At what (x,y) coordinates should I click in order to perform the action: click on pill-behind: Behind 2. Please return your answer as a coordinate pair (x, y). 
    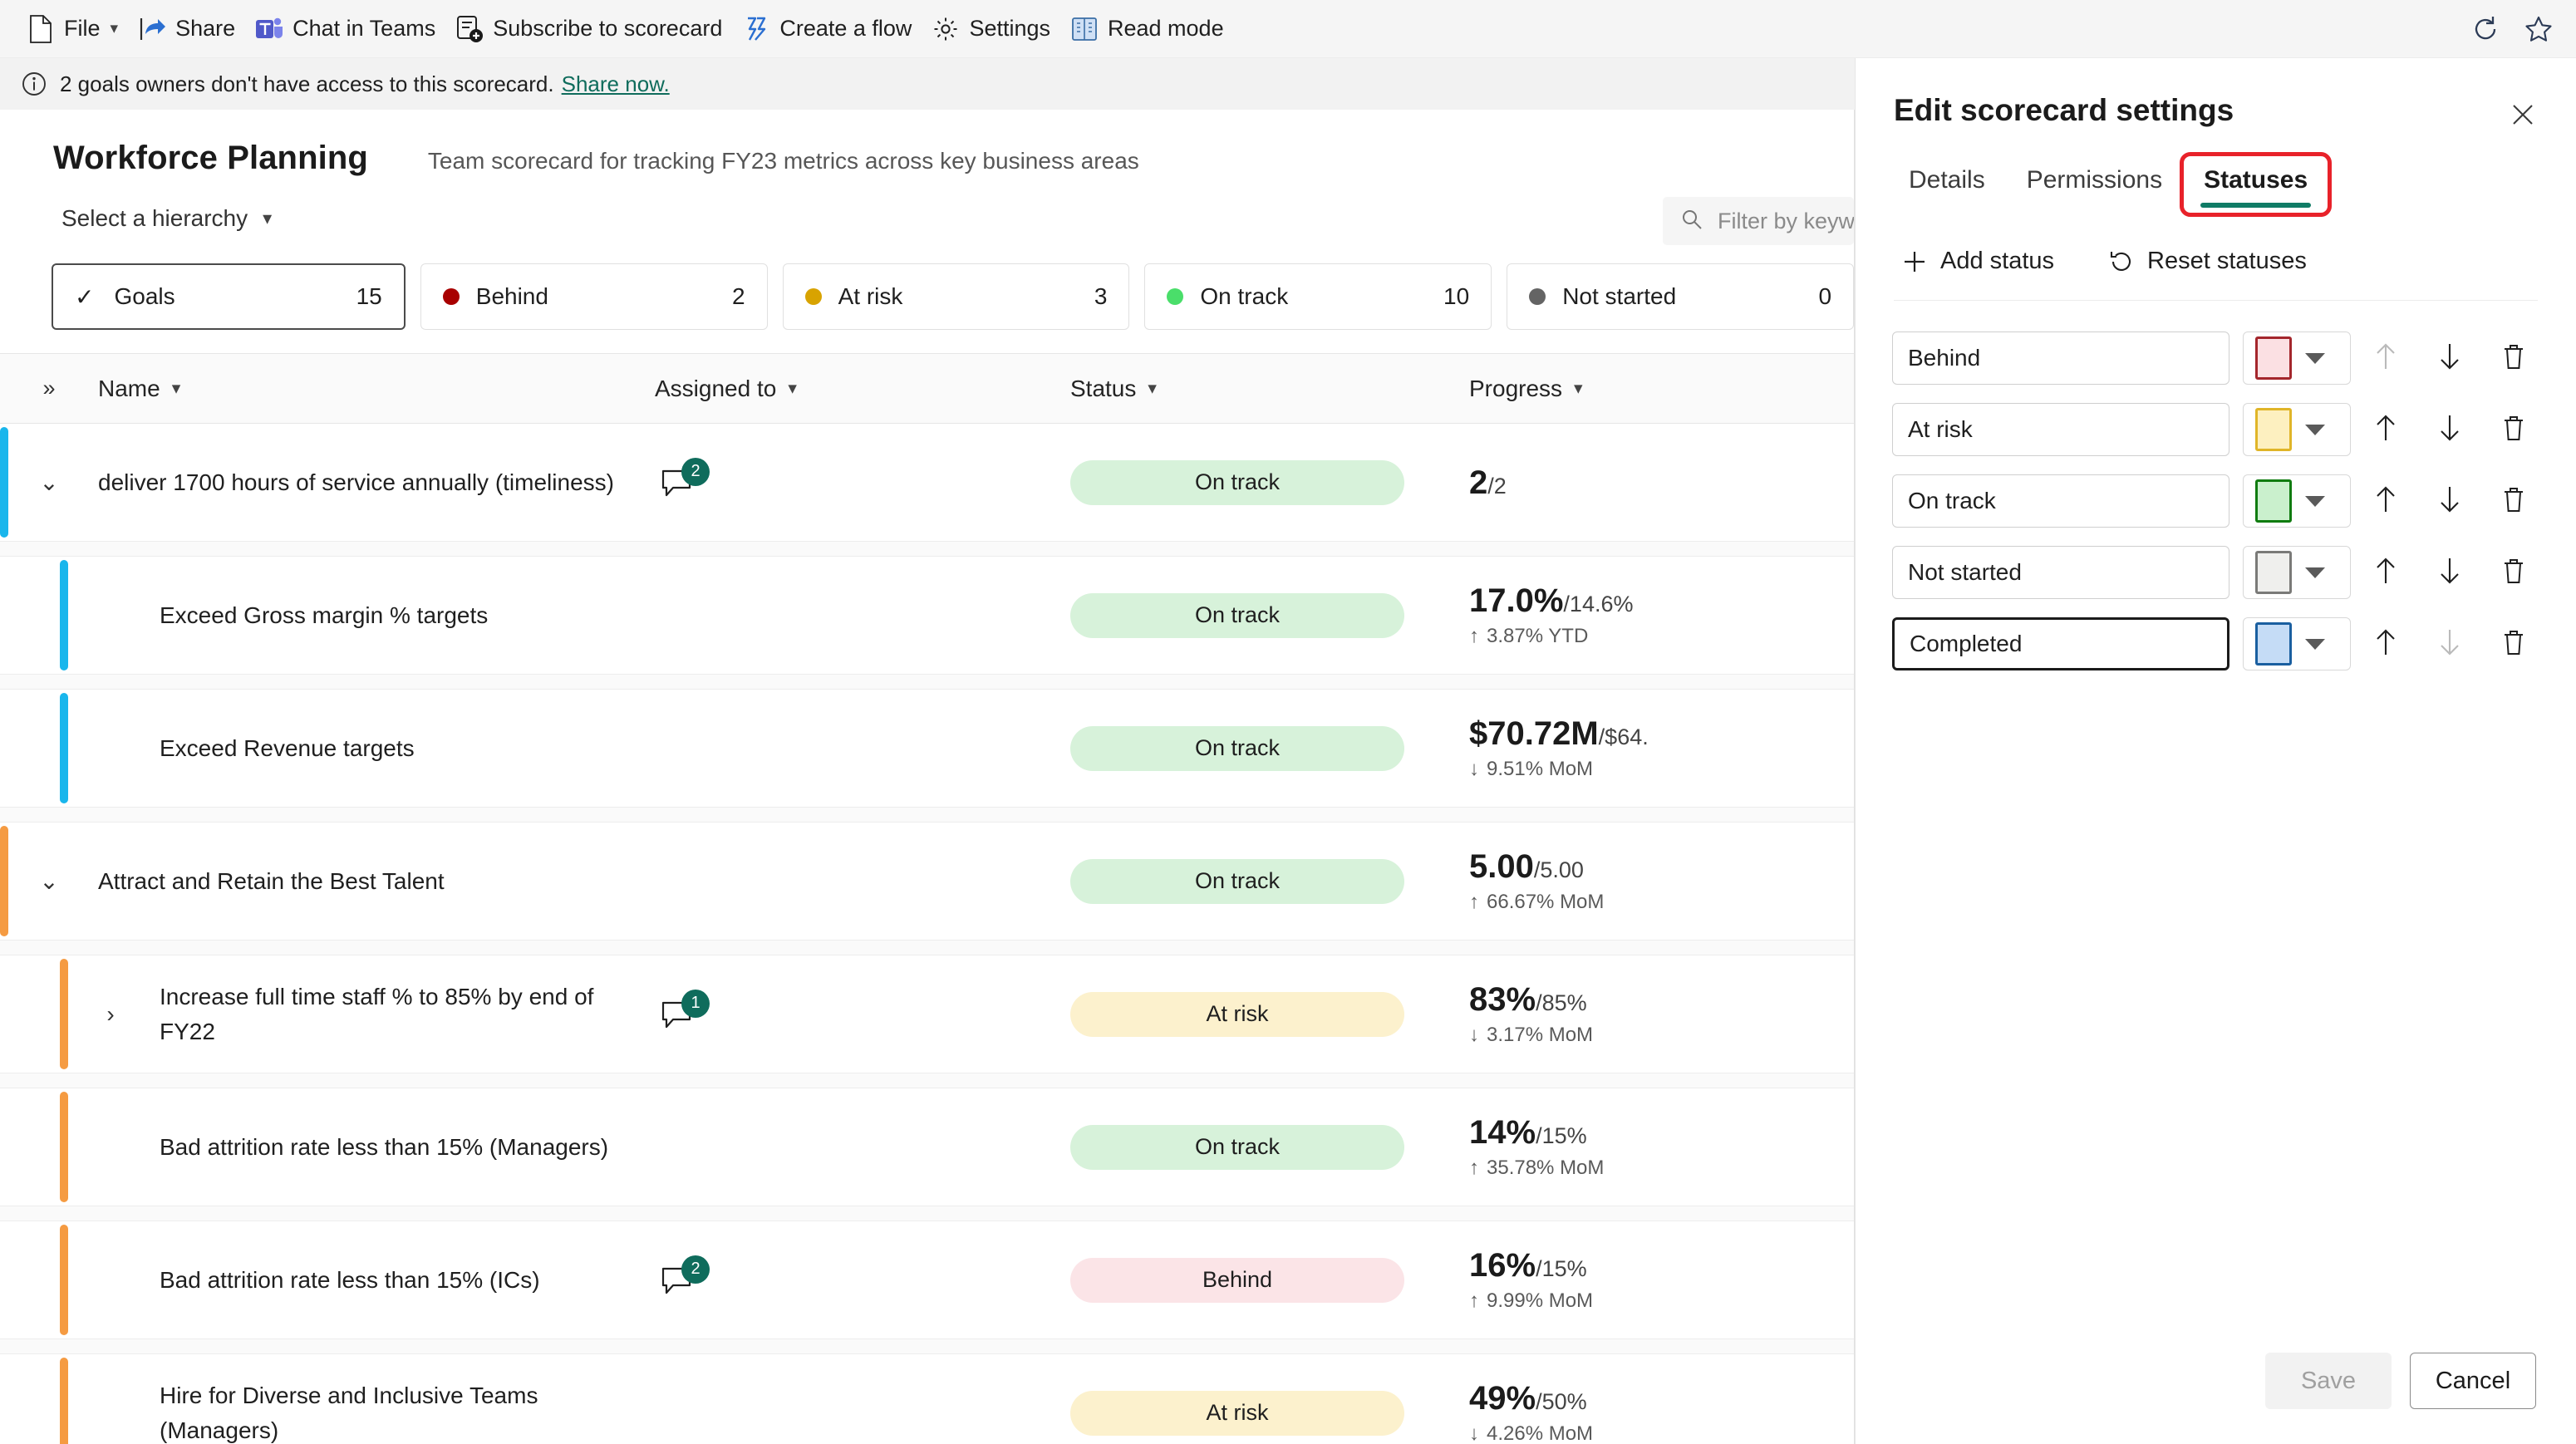
    Looking at the image, I should click on (594, 296).